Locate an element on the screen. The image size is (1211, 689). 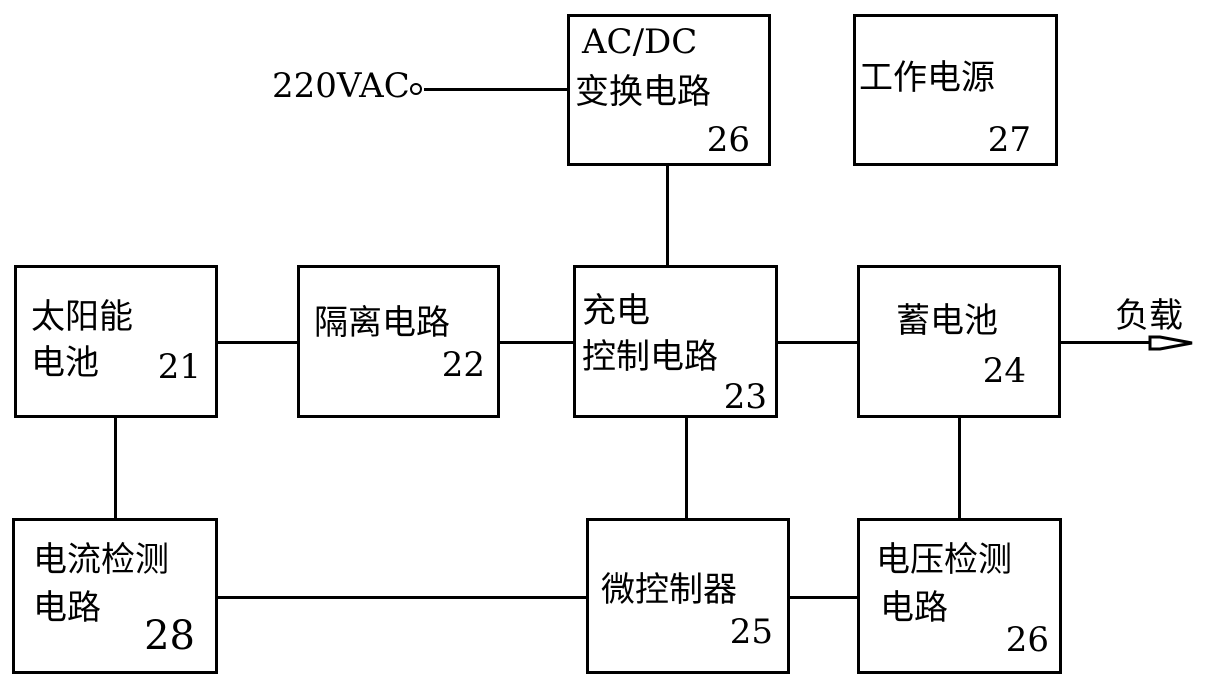
block-charge-control: 充电 控制电路 23 is located at coordinates (675, 341).